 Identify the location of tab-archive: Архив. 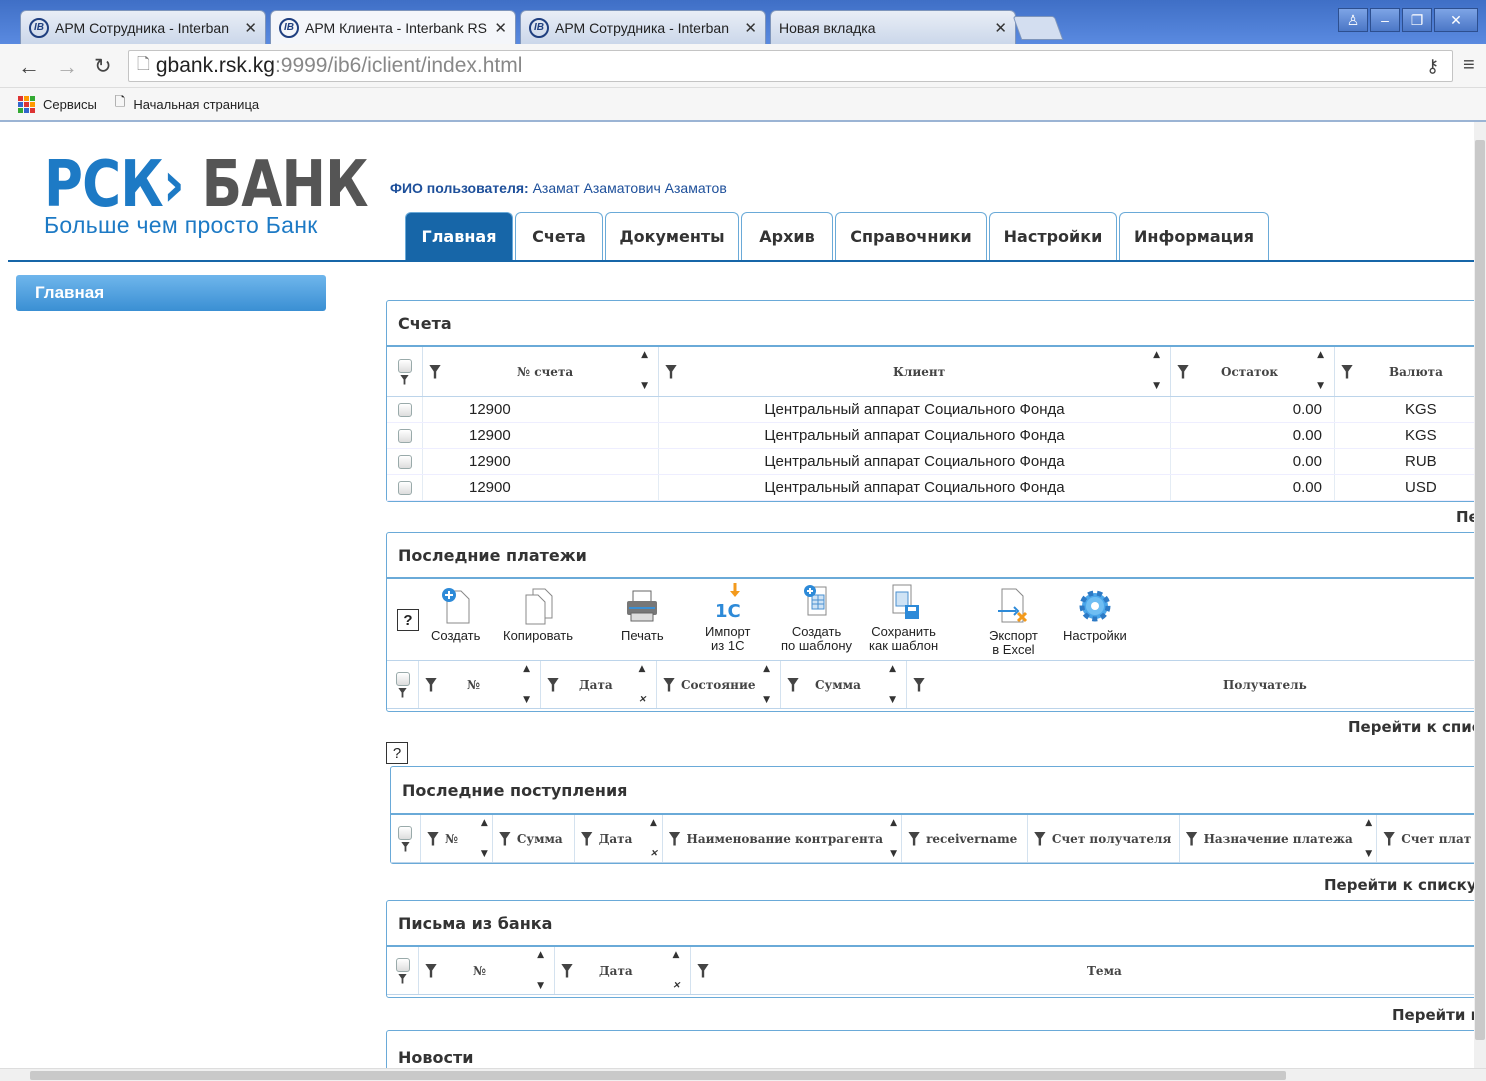
(787, 236).